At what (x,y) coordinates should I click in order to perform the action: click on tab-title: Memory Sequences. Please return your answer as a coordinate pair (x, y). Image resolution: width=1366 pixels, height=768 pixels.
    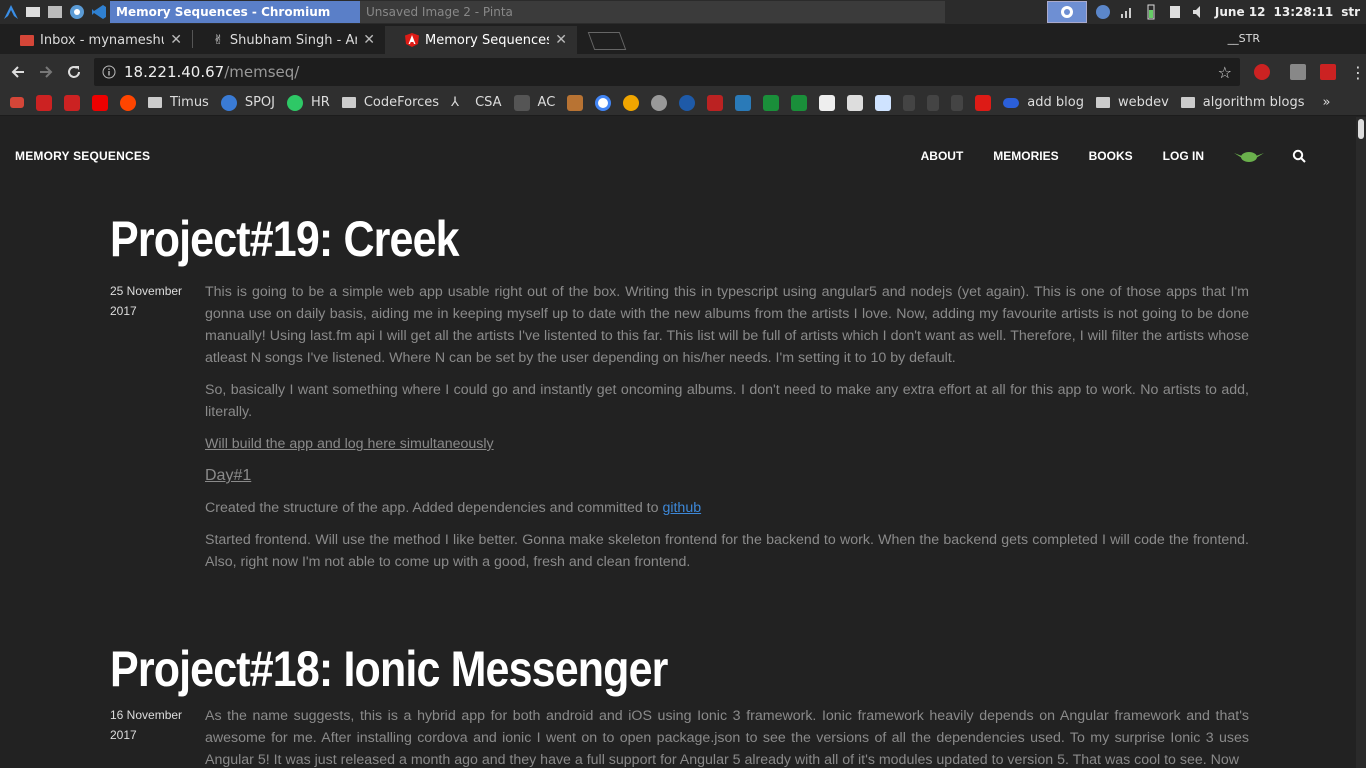
    Looking at the image, I should click on (487, 40).